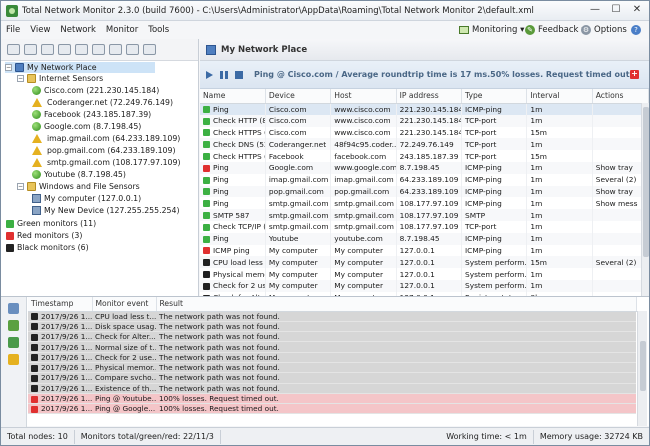  What do you see at coordinates (106, 210) in the screenshot?
I see `tree-item: My New Device (127.255.255.254)` at bounding box center [106, 210].